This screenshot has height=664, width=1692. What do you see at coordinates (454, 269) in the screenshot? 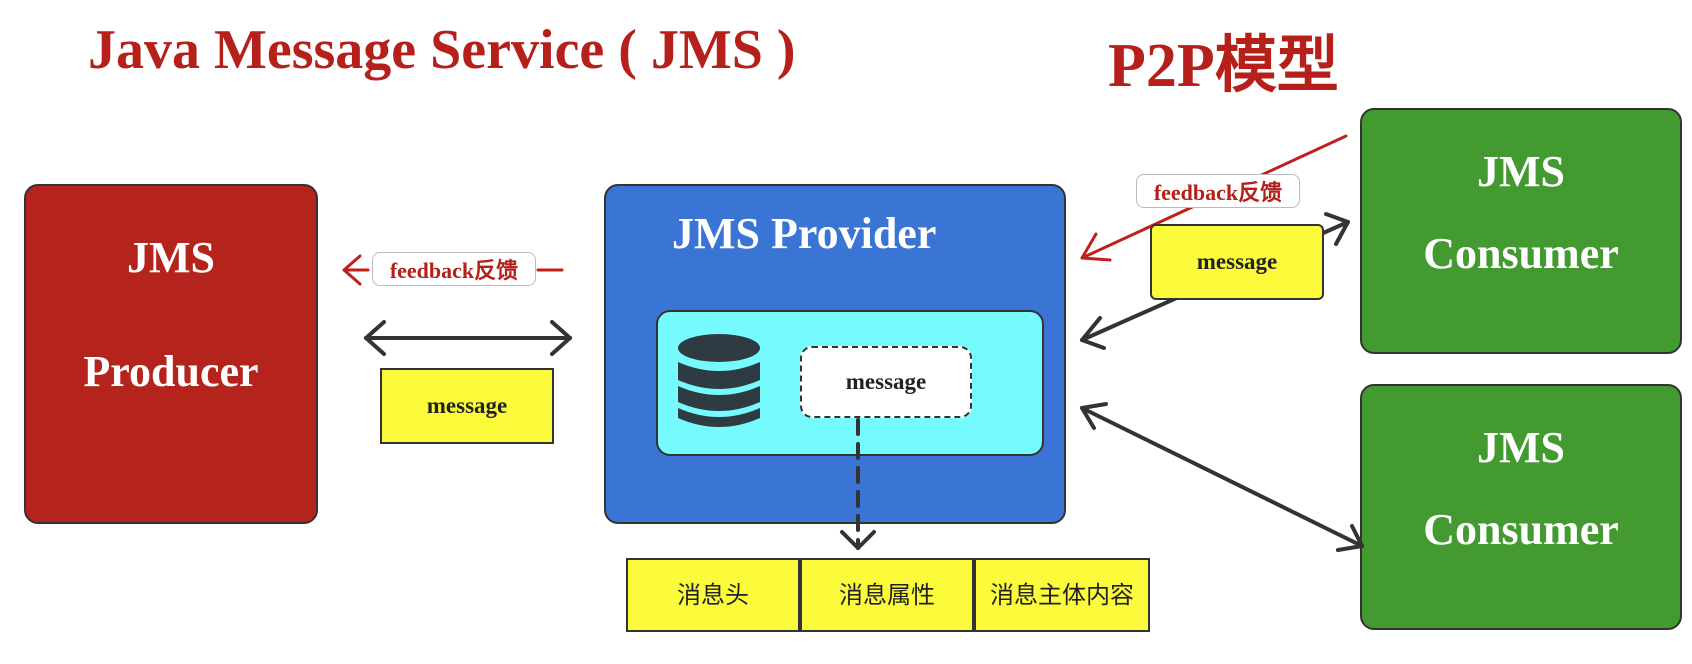
I see `producer-feedback-label: feedback反馈` at bounding box center [454, 269].